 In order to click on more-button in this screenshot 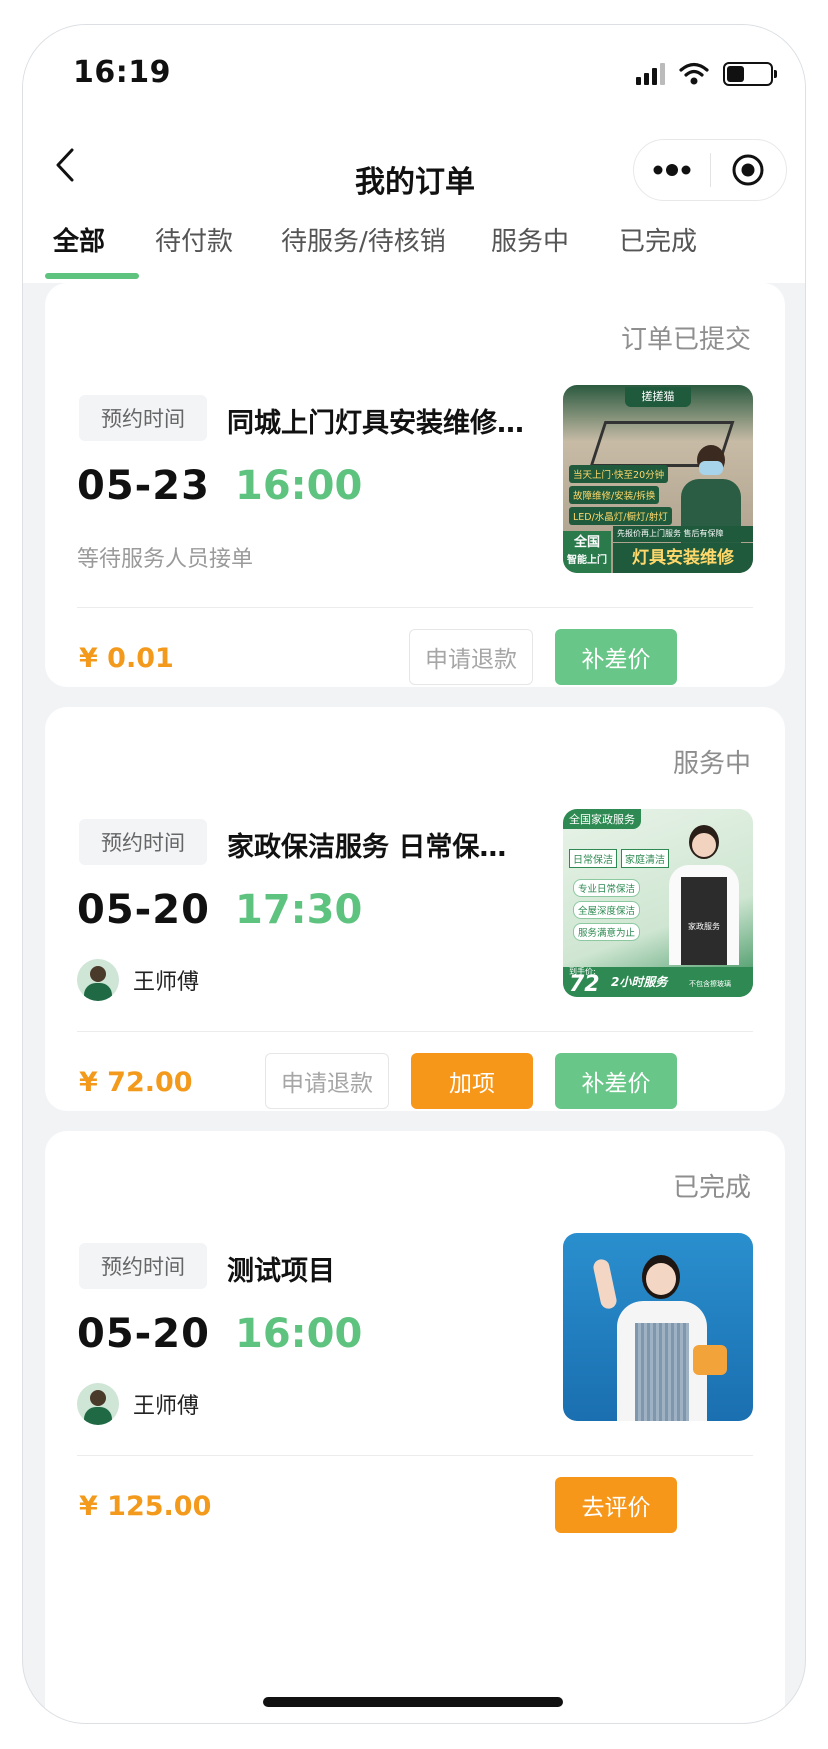, I will do `click(672, 170)`.